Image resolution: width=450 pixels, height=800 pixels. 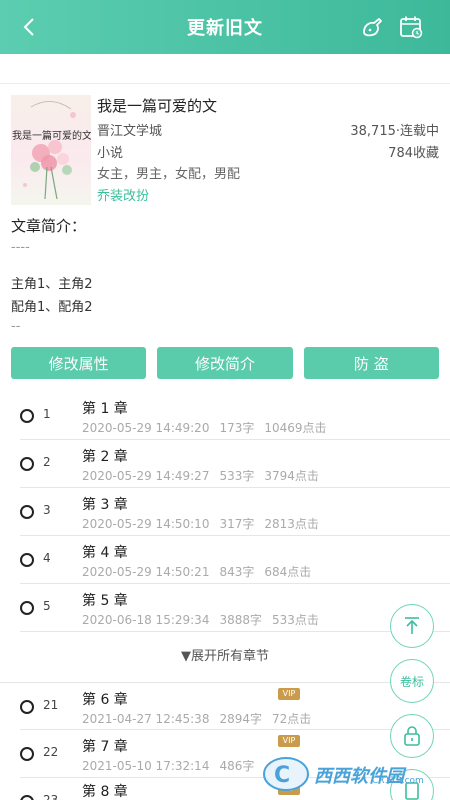 I want to click on book-stats: 38,715·连载中, so click(x=394, y=131).